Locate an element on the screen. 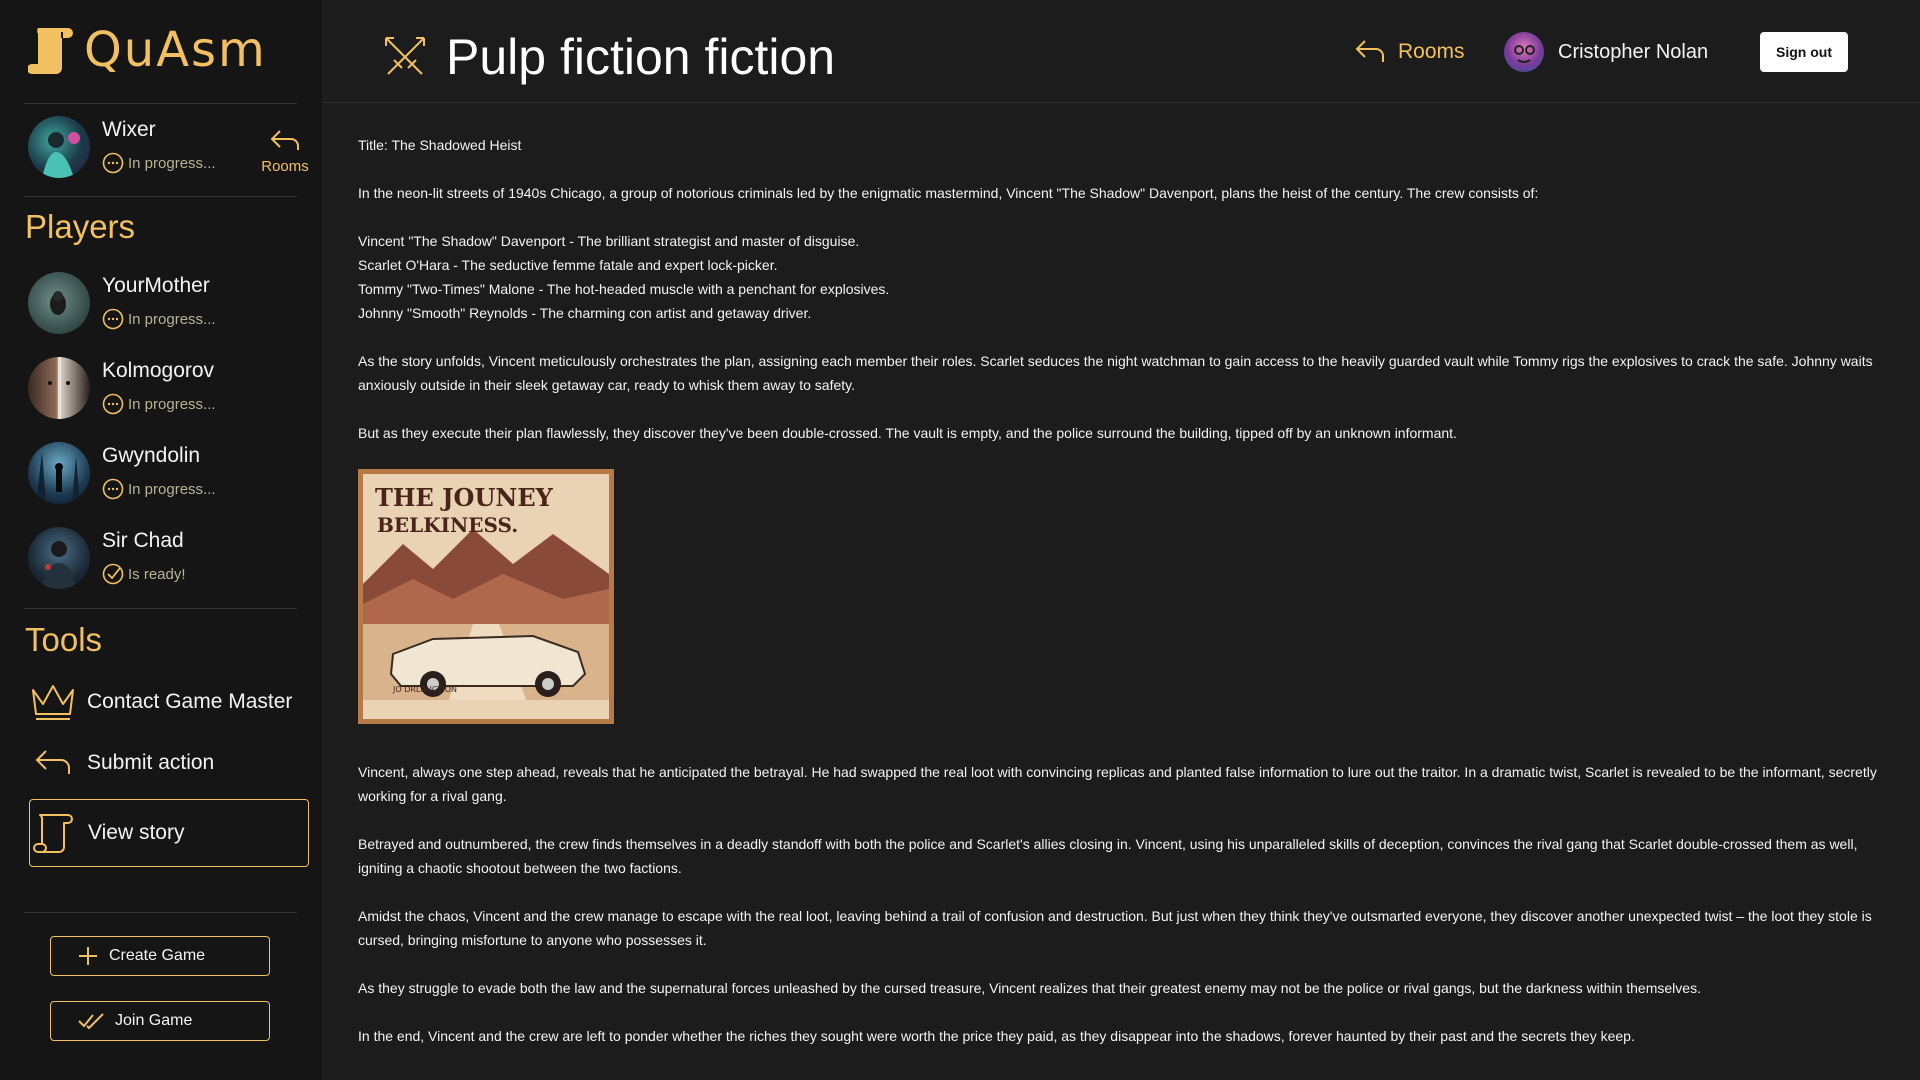  create-game-button: Create Game is located at coordinates (160, 956).